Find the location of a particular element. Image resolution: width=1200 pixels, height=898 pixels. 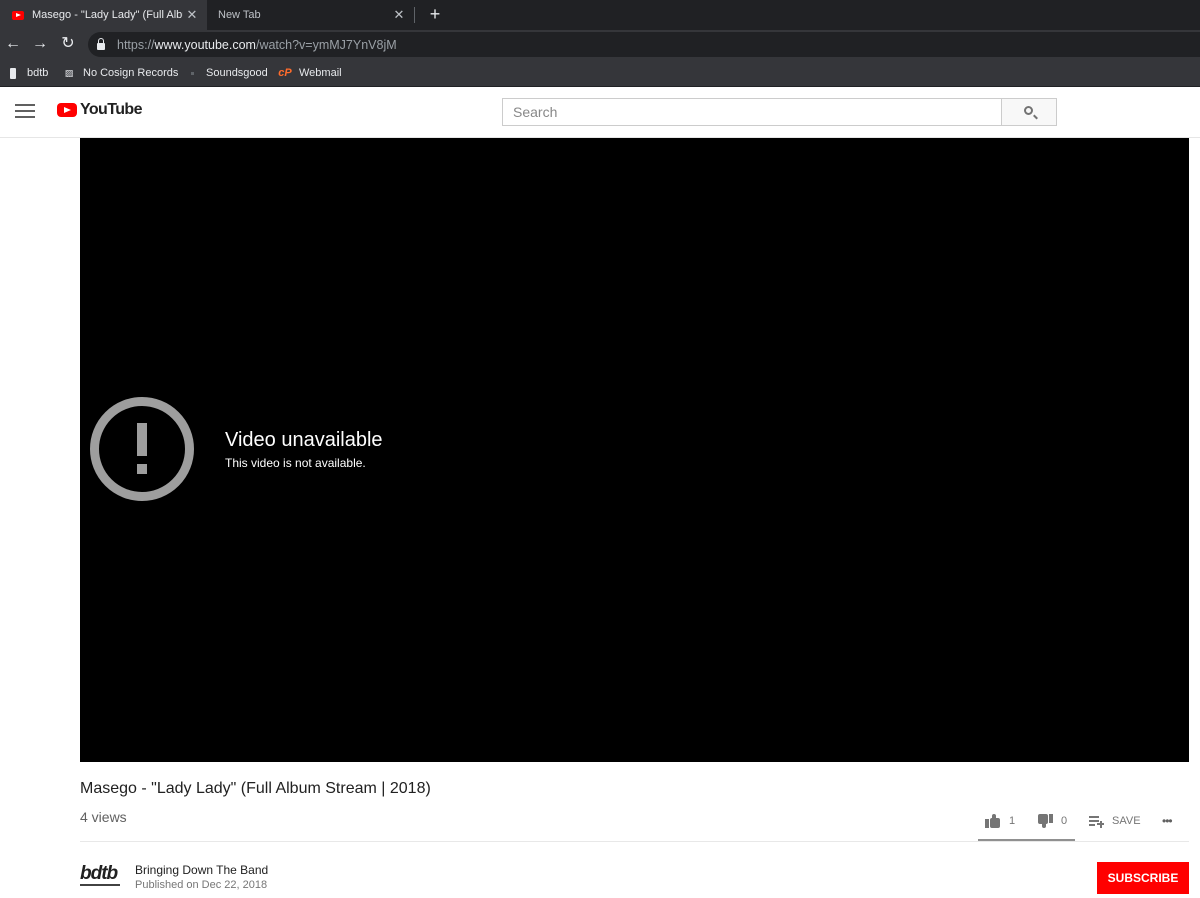

new-tab-button: + is located at coordinates (435, 14).